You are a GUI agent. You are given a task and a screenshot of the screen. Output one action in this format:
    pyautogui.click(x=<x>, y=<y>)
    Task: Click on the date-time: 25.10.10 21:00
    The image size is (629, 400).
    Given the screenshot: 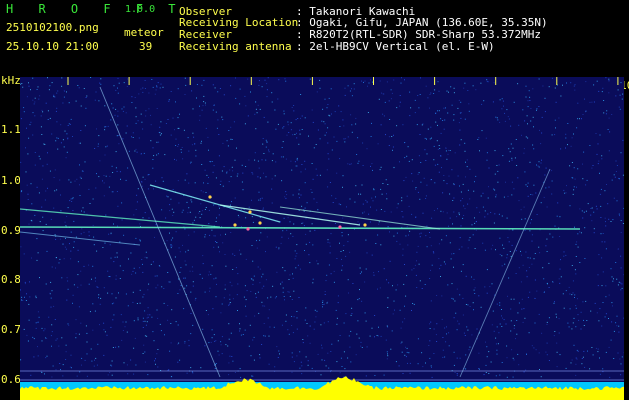 What is the action you would take?
    pyautogui.click(x=52, y=46)
    